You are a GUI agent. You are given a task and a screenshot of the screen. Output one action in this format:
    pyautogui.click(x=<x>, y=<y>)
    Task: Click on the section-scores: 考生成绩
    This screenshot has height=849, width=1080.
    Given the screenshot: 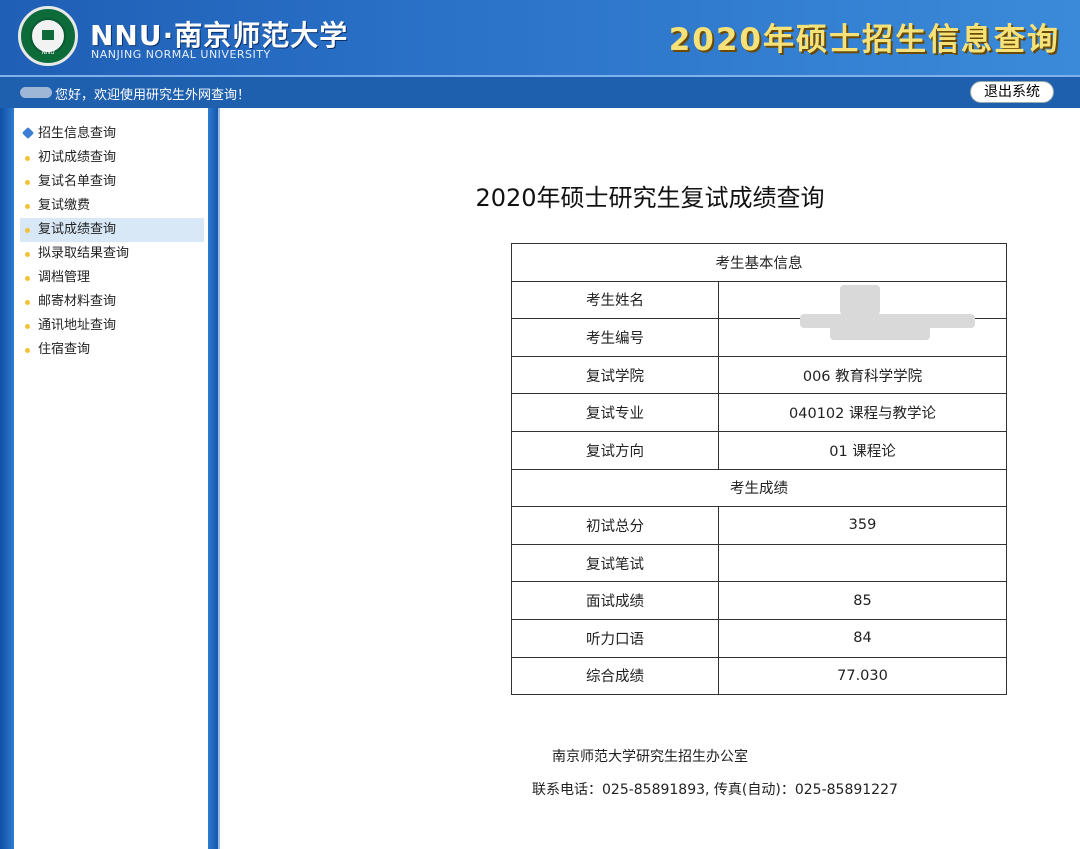 What is the action you would take?
    pyautogui.click(x=759, y=488)
    